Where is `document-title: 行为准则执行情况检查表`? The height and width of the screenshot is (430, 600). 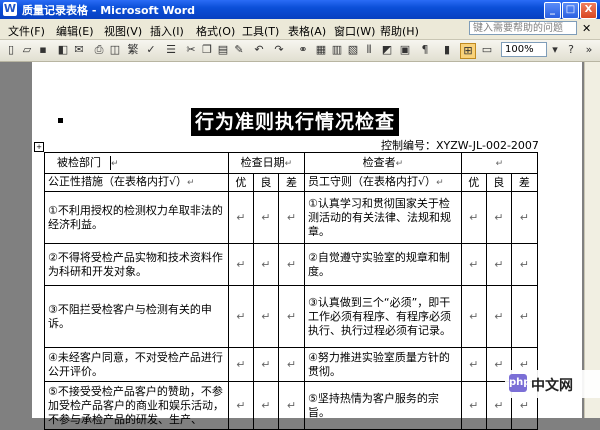 document-title: 行为准则执行情况检查表 is located at coordinates (295, 134).